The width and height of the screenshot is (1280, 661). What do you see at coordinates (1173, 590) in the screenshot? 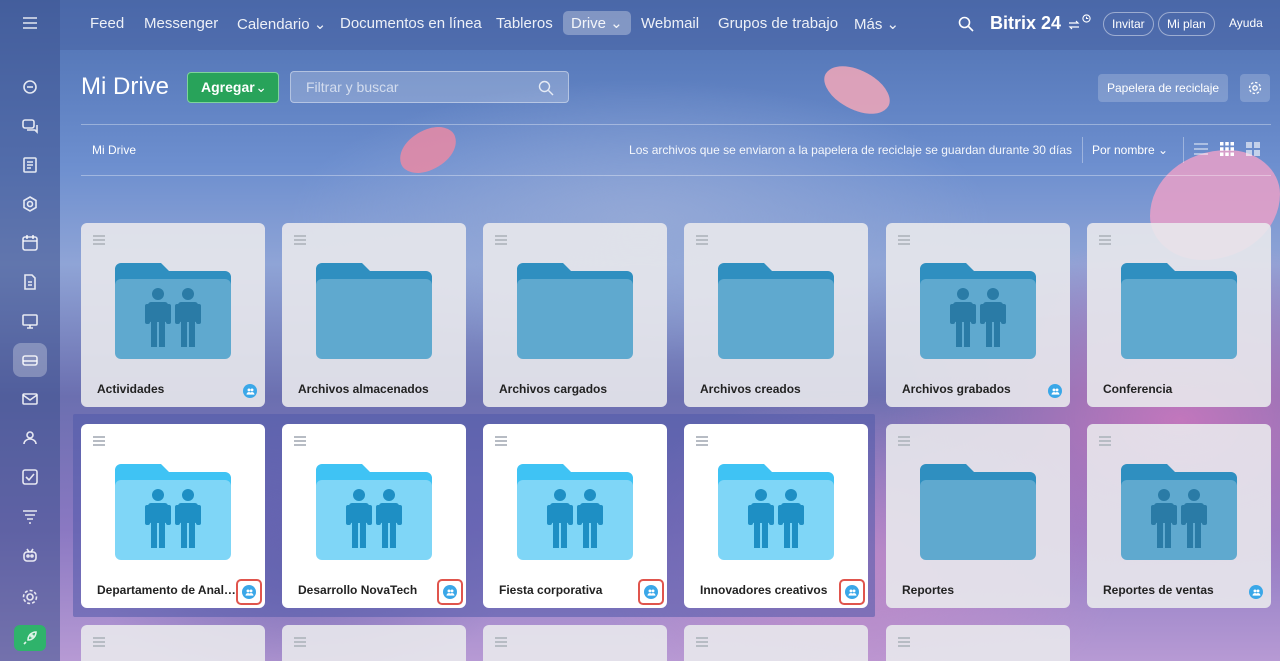
I see `folder-name: Reportes de ventas` at bounding box center [1173, 590].